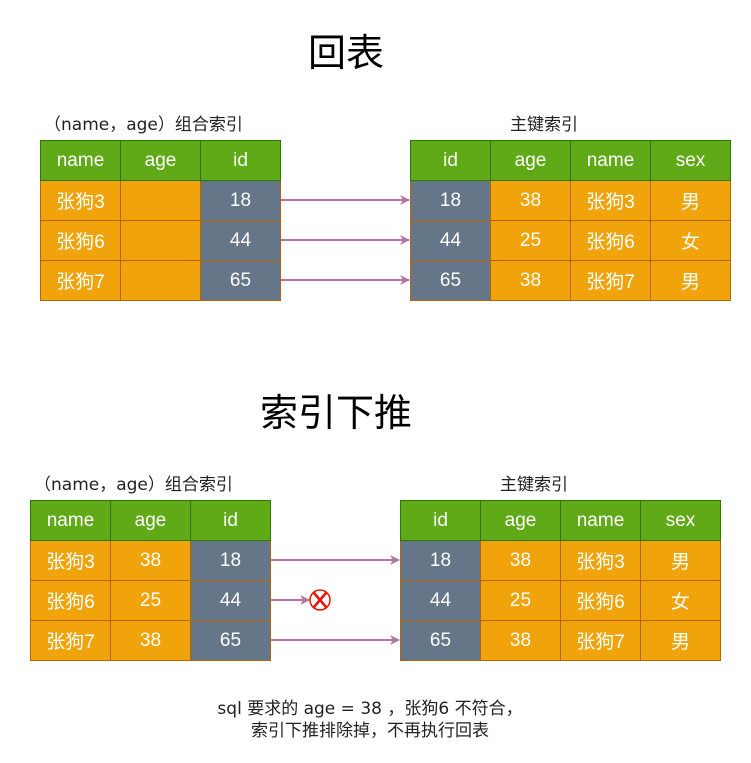  I want to click on arrows-layer, so click(340, 420).